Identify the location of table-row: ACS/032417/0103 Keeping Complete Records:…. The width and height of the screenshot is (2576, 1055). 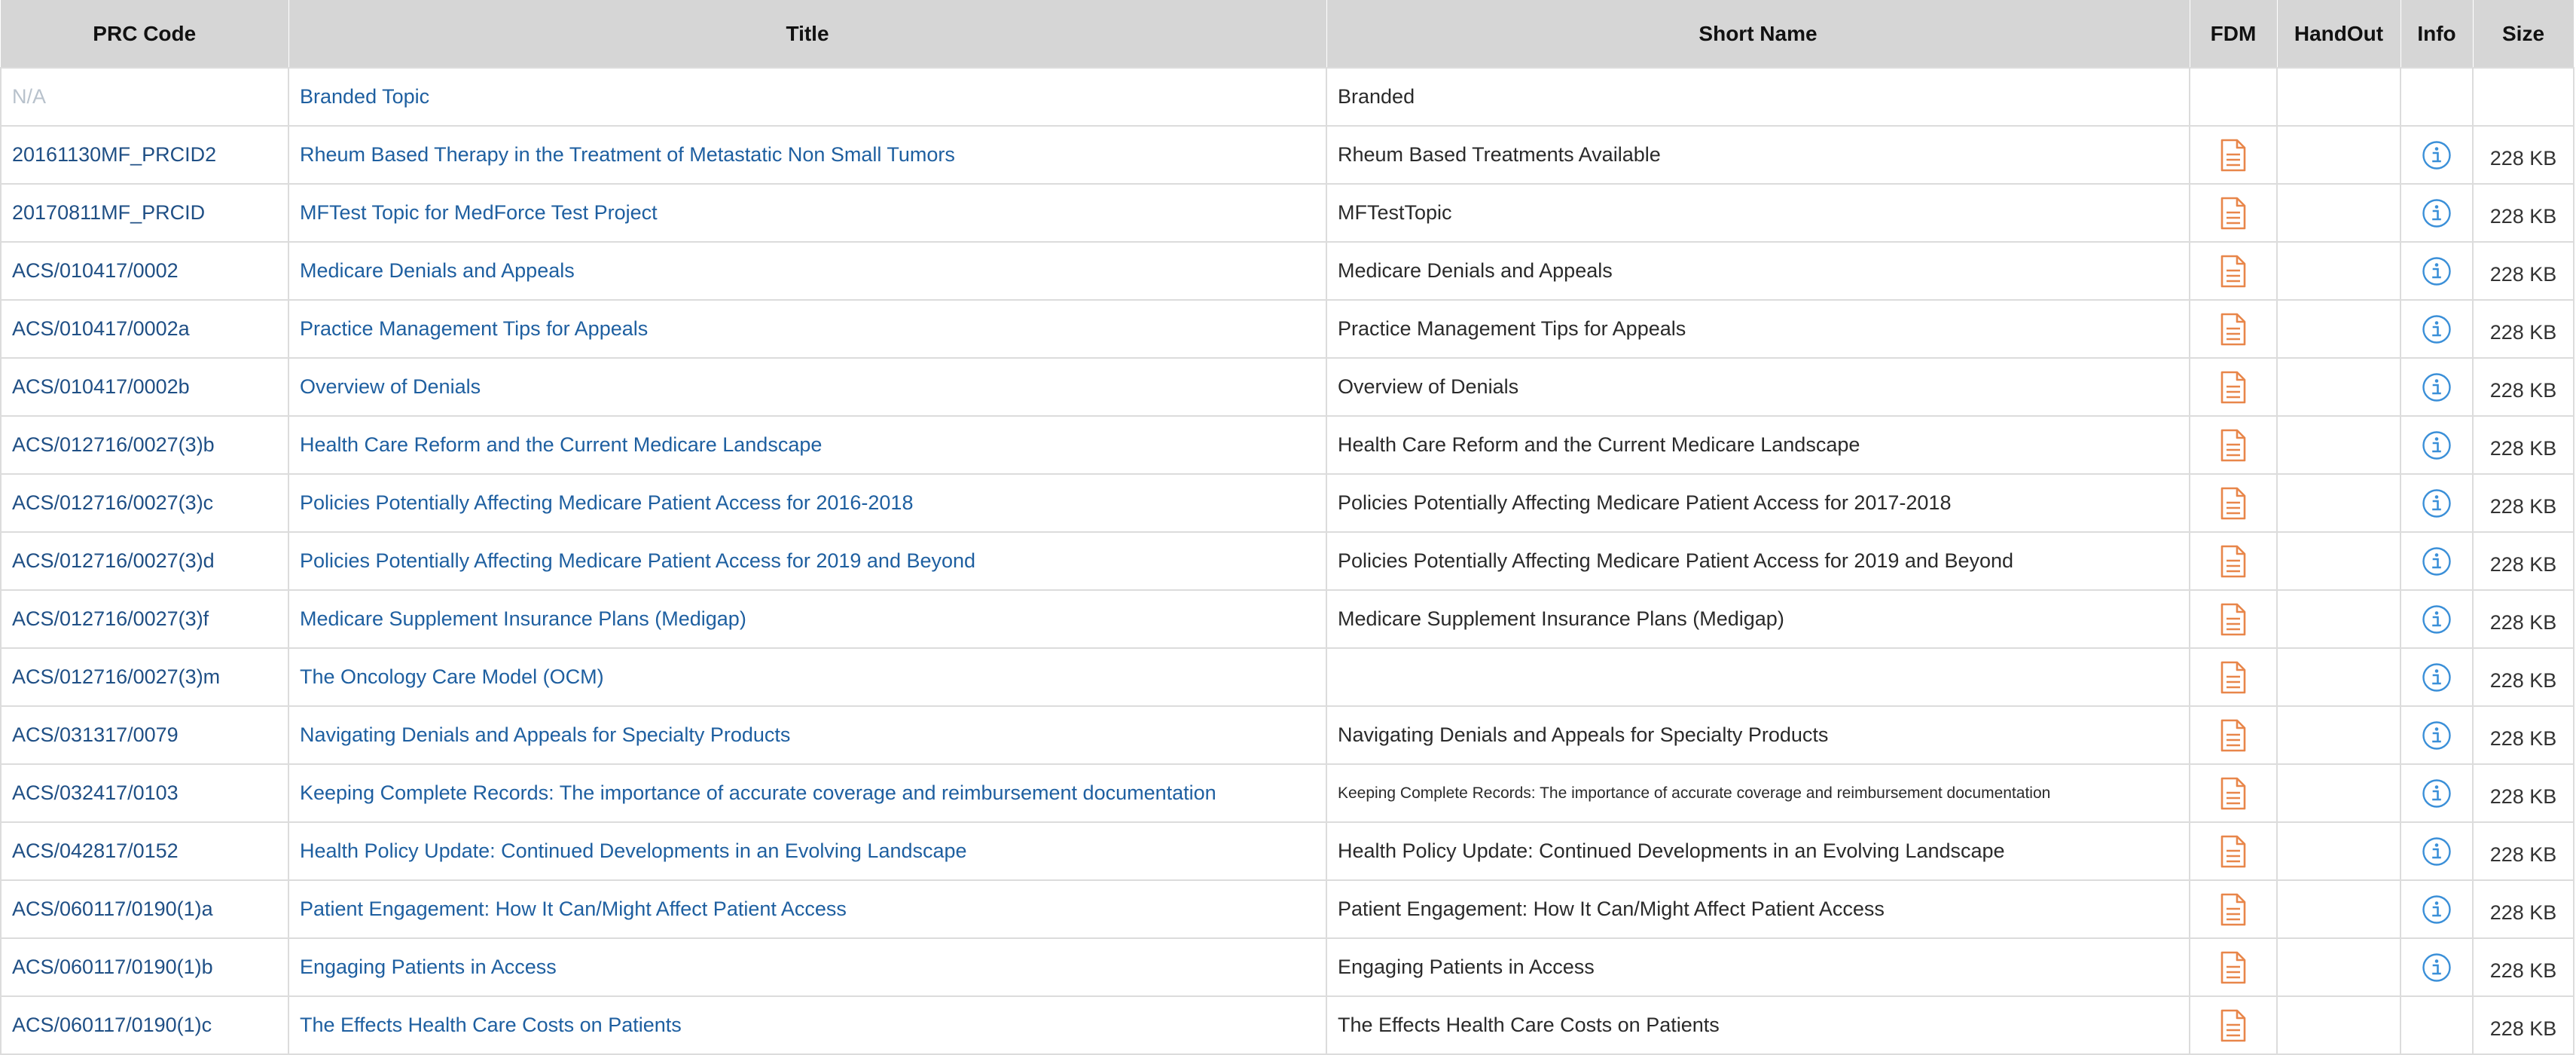
(1287, 793).